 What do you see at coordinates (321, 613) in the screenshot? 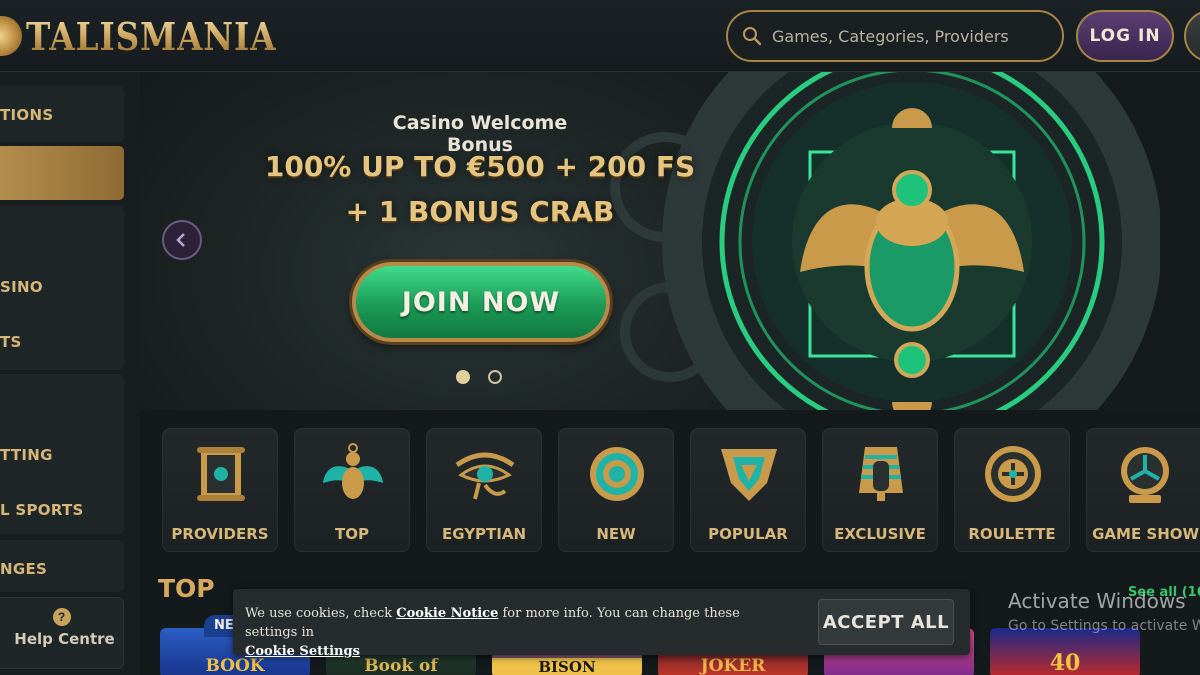
I see `cookie-text-start: We use cookies, check` at bounding box center [321, 613].